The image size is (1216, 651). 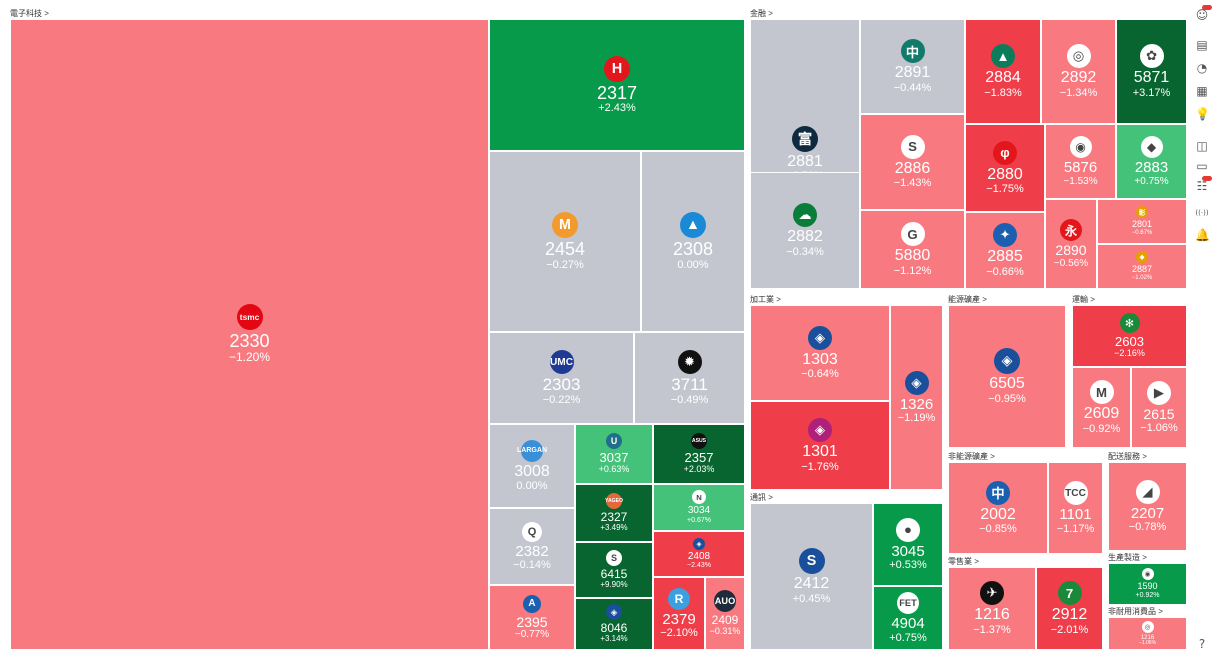 I want to click on stock-tile: ◉ 1590 +0.92%, so click(x=1147, y=584).